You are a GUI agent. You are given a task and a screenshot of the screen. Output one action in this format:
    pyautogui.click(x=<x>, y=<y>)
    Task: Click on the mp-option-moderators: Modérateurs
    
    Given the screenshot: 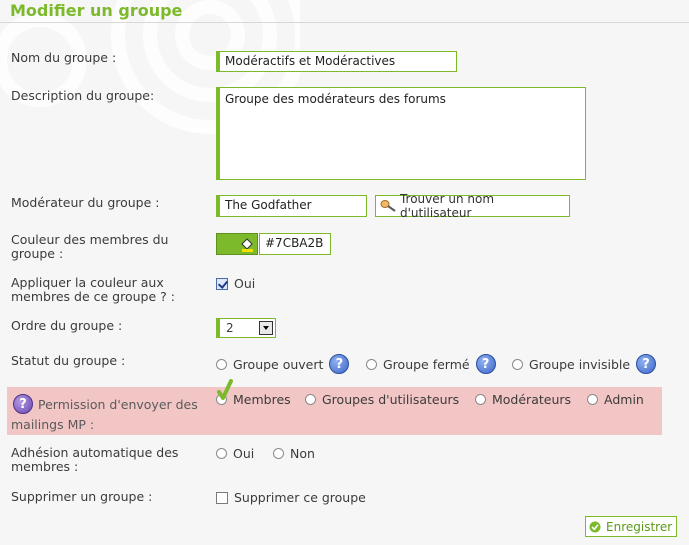 What is the action you would take?
    pyautogui.click(x=523, y=399)
    